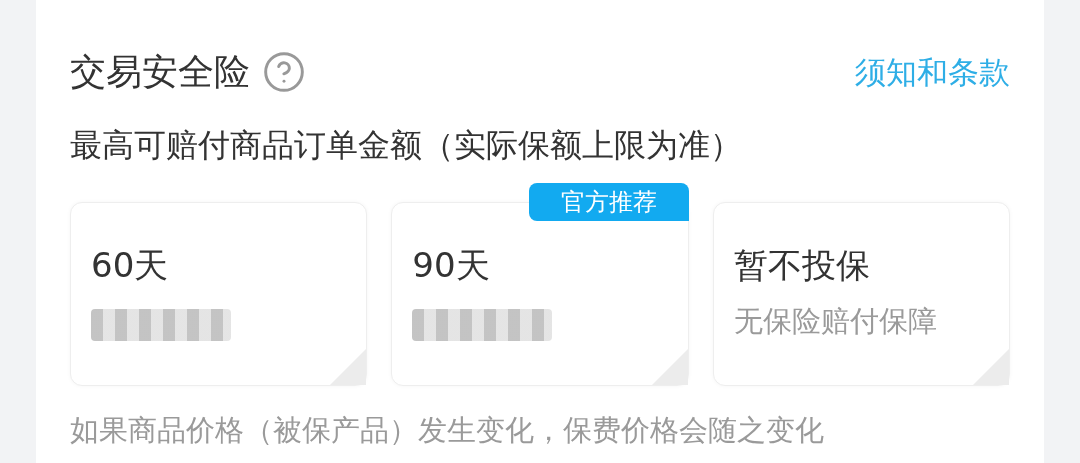 The image size is (1080, 463). I want to click on section-title: 交易安全险, so click(160, 72).